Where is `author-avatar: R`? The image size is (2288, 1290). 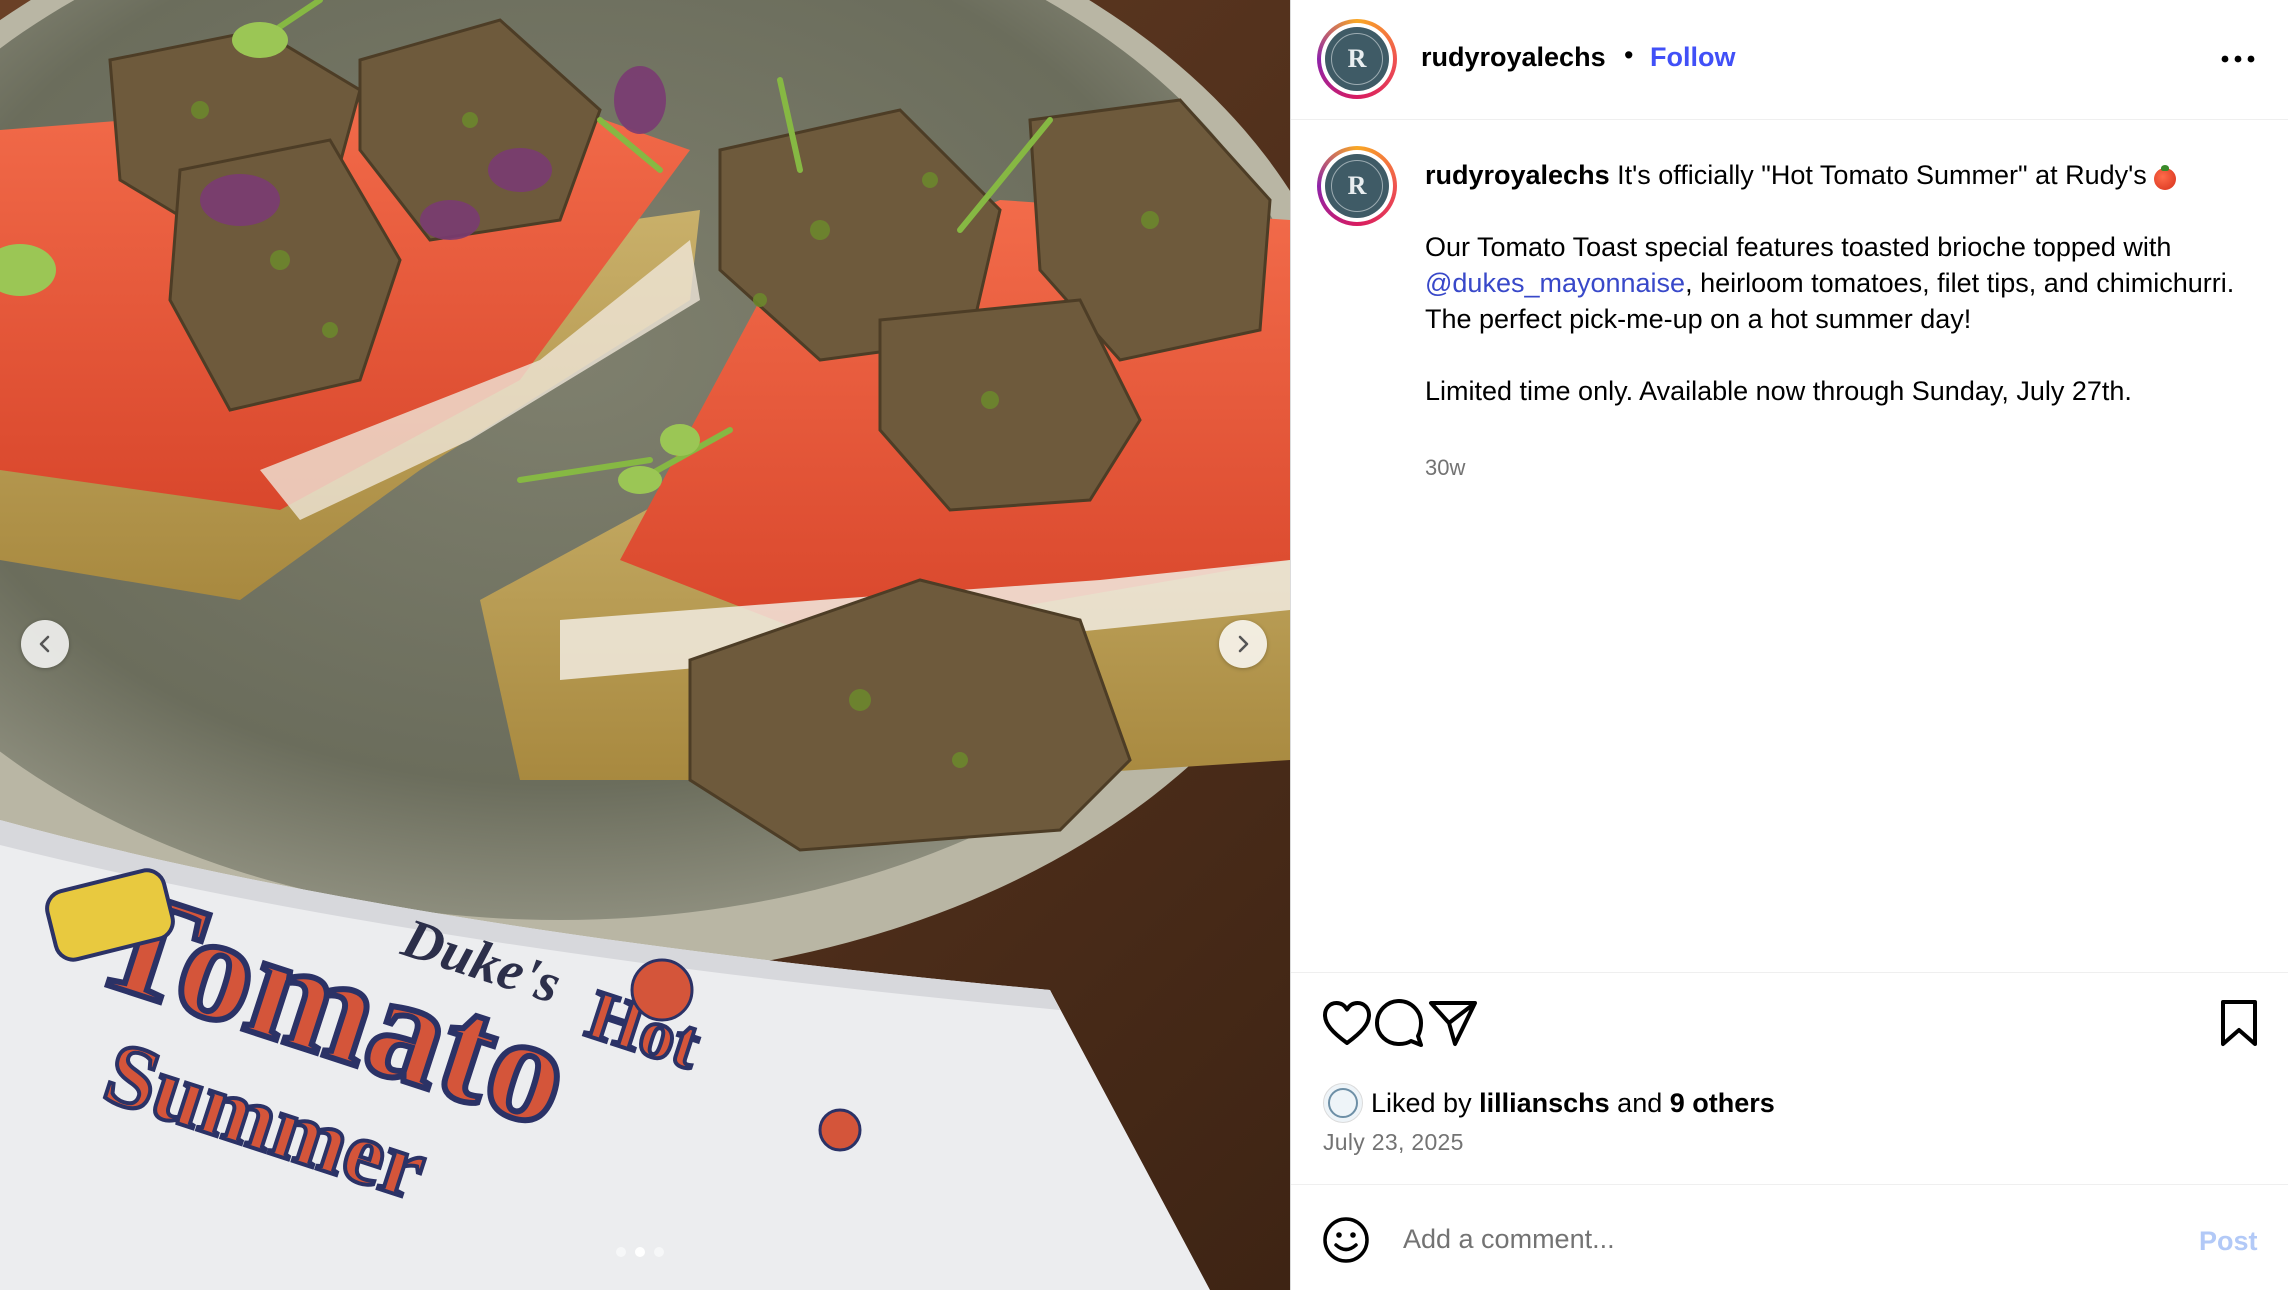 author-avatar: R is located at coordinates (1357, 59).